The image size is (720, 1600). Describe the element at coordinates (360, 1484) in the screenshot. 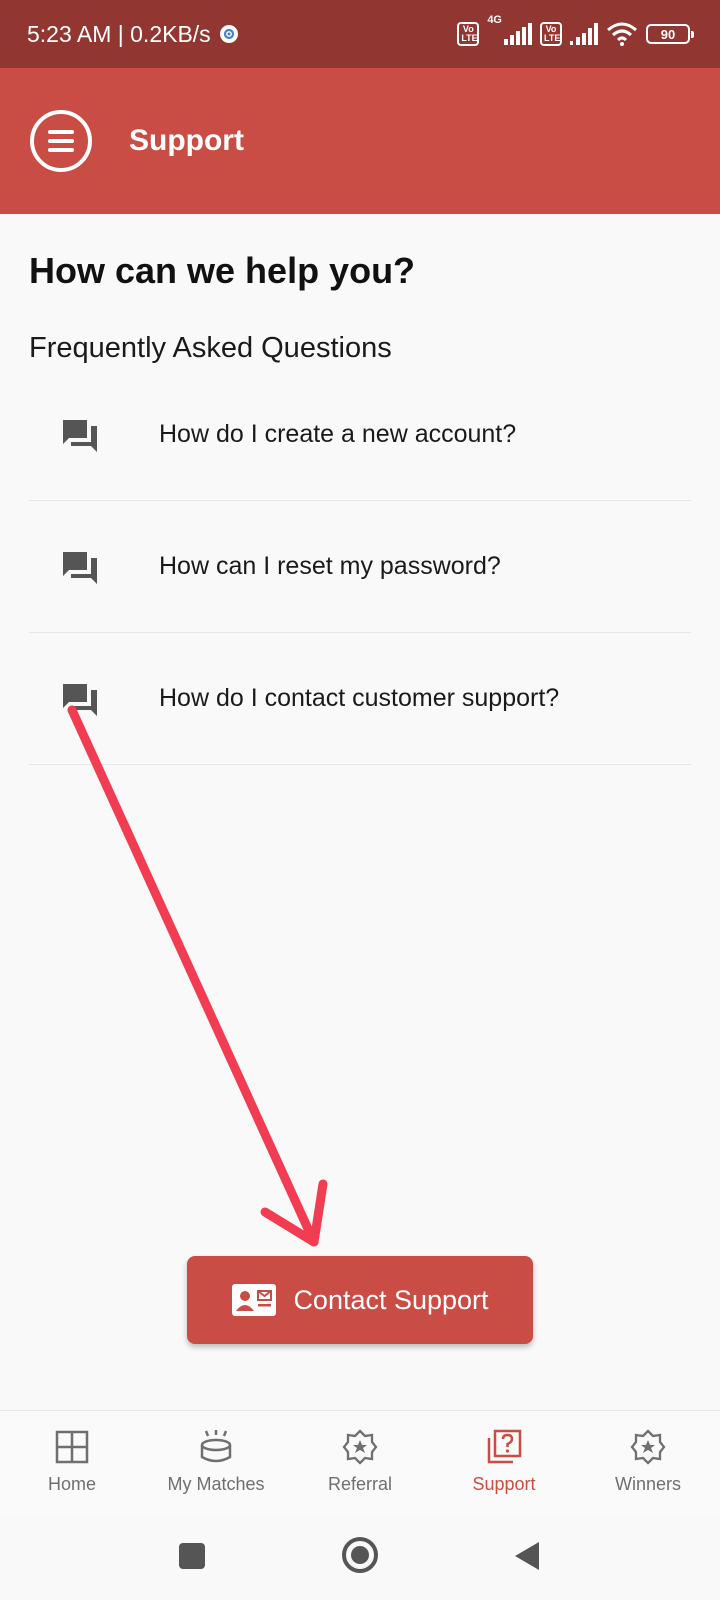

I see `nav-label-referral: Referral` at that location.